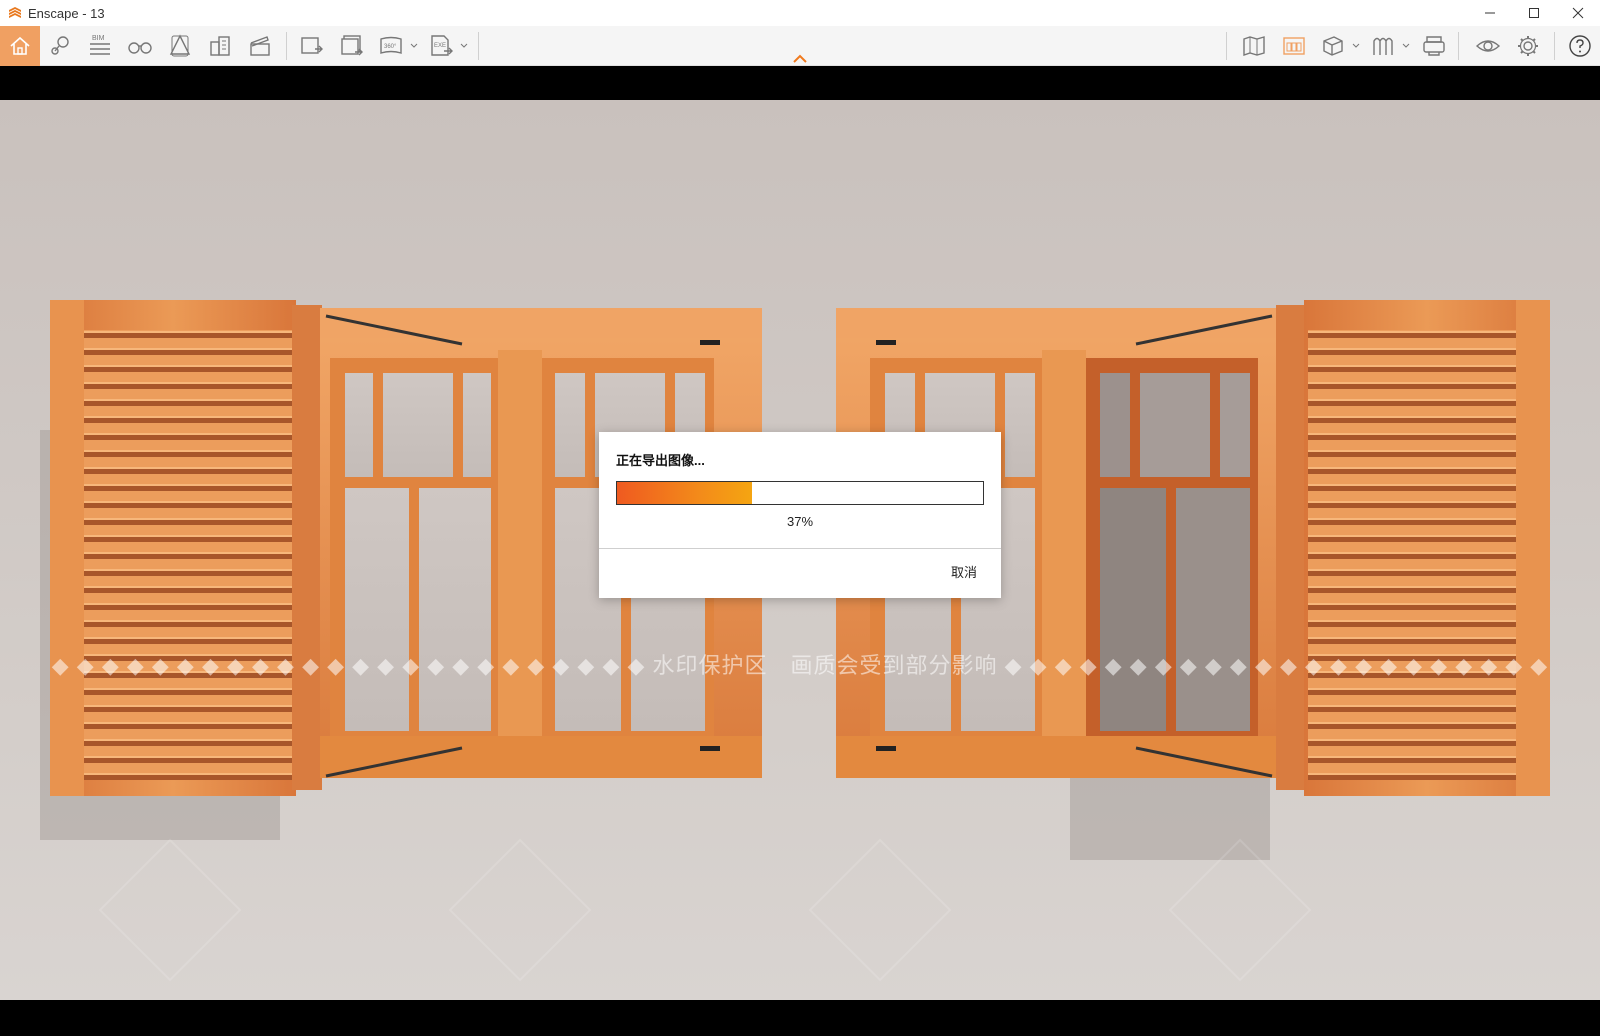 Image resolution: width=1600 pixels, height=1036 pixels. Describe the element at coordinates (98, 38) in the screenshot. I see `bim-label: BIM` at that location.